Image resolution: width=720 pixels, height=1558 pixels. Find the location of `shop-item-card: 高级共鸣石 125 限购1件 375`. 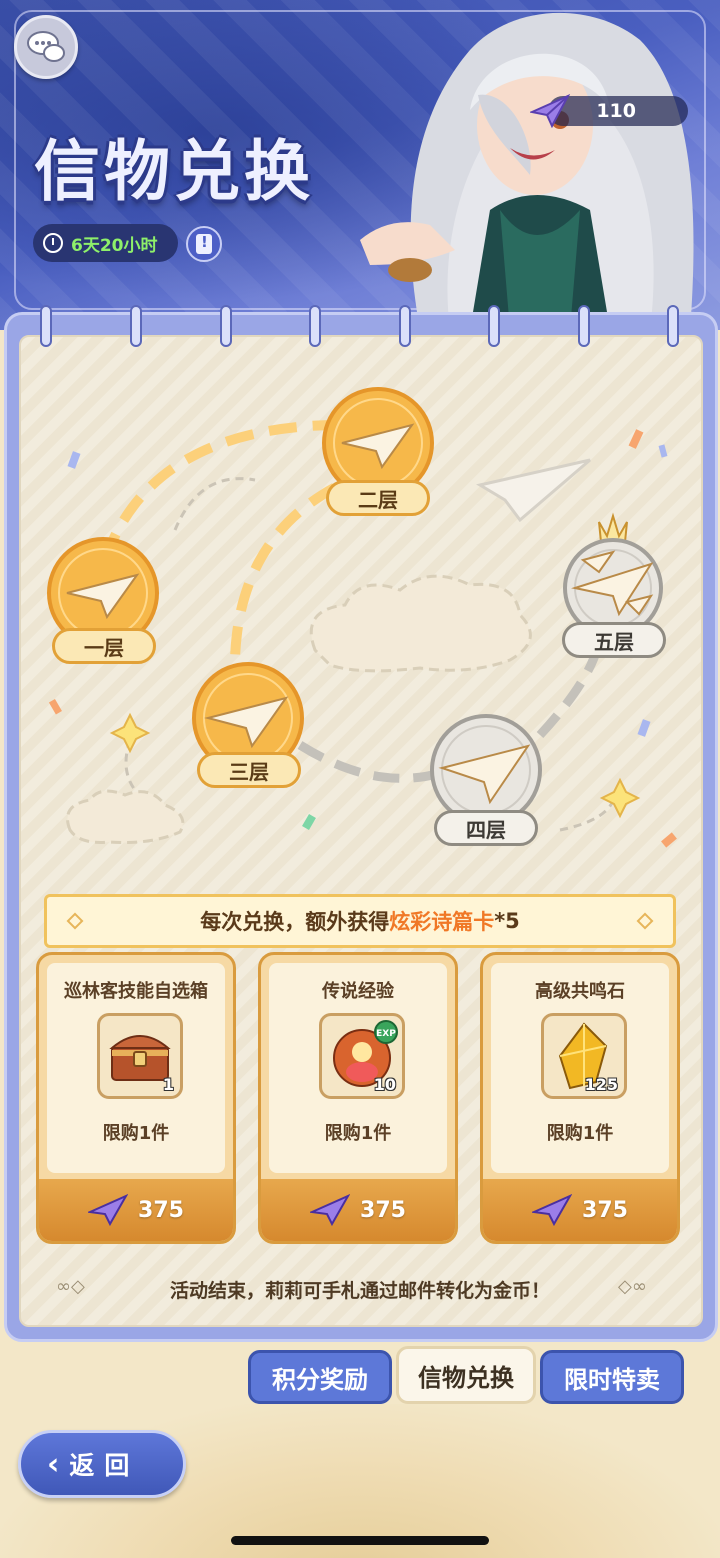

shop-item-card: 高级共鸣石 125 限购1件 375 is located at coordinates (580, 1098).